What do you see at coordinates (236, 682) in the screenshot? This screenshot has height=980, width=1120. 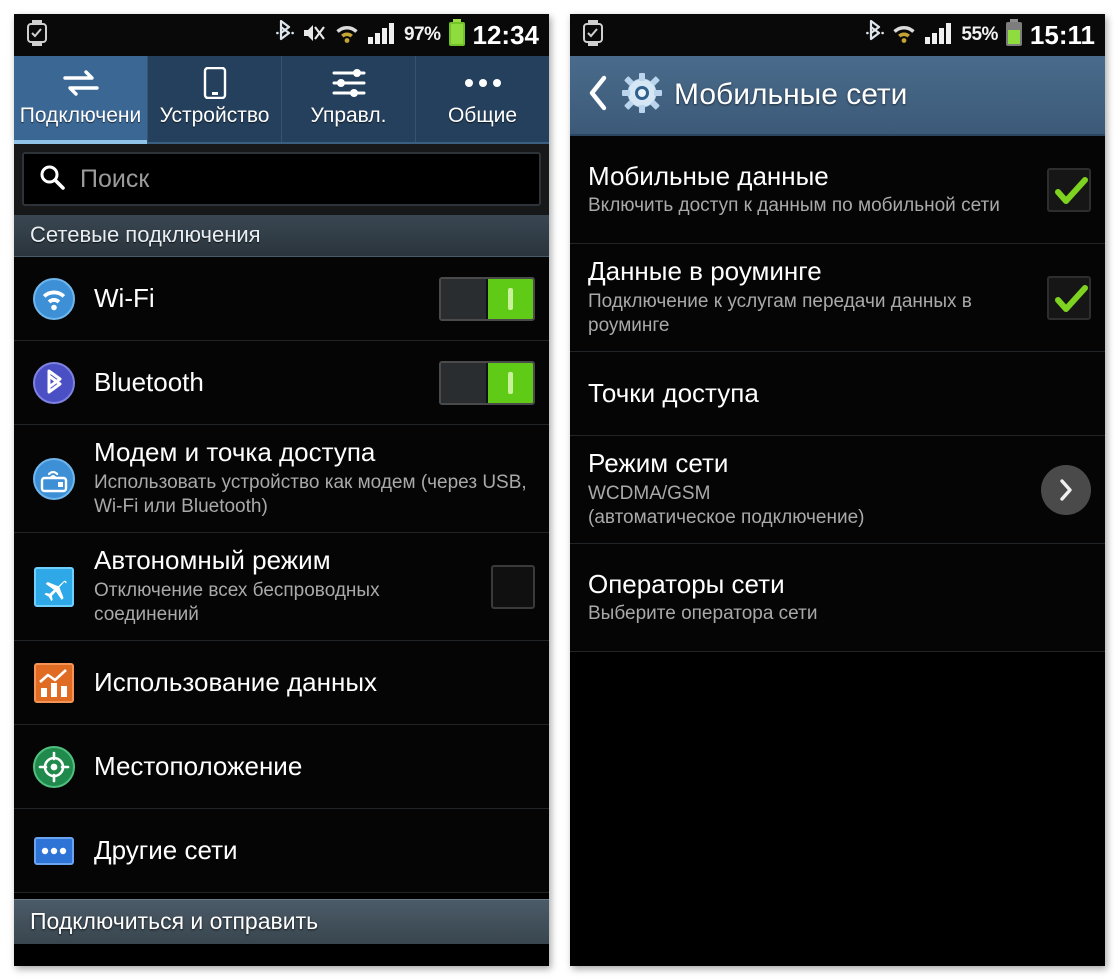 I see `list-item-title: Использование данных` at bounding box center [236, 682].